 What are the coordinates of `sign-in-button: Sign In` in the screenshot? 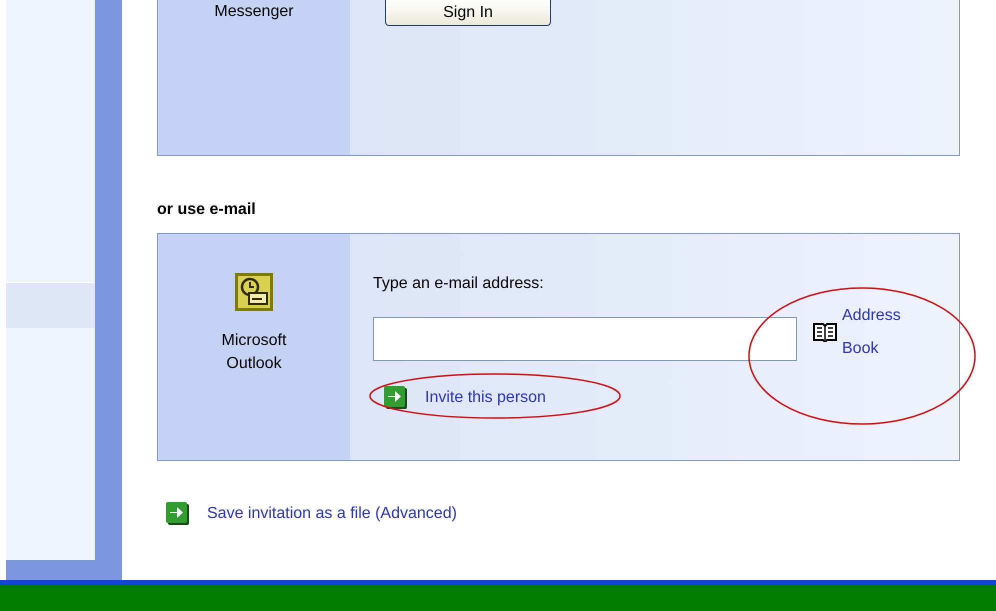 It's located at (468, 13).